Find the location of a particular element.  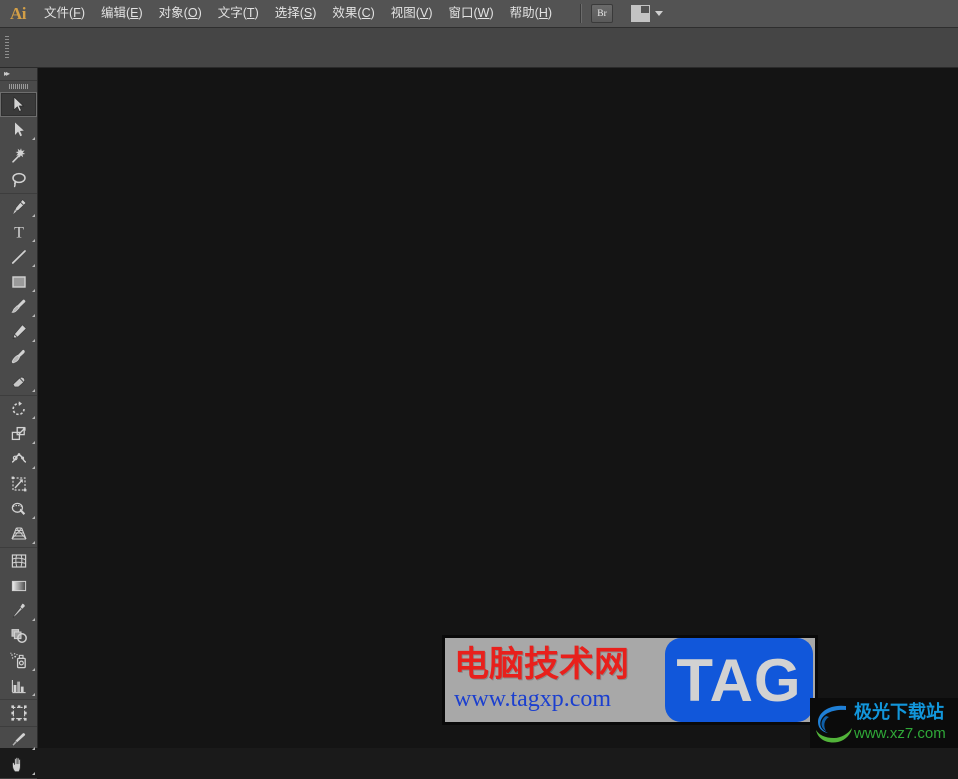

menu-mnemonic: O is located at coordinates (192, 12).